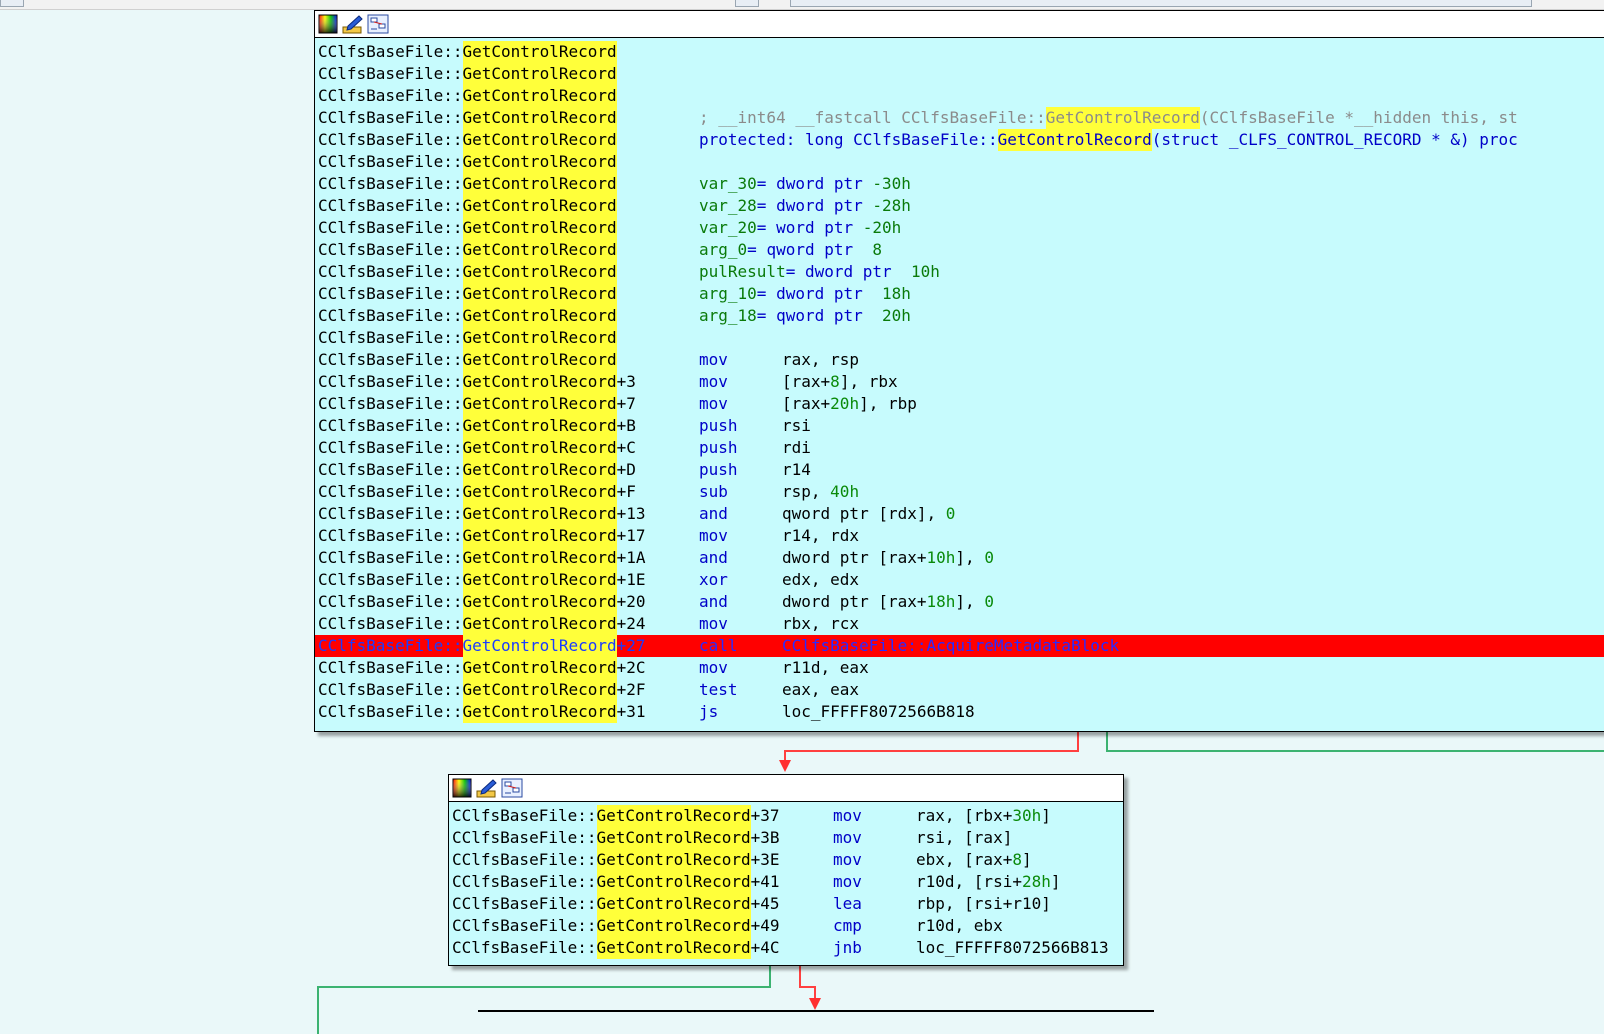 The height and width of the screenshot is (1034, 1604). What do you see at coordinates (989, 601) in the screenshot?
I see `operand-token: 0` at bounding box center [989, 601].